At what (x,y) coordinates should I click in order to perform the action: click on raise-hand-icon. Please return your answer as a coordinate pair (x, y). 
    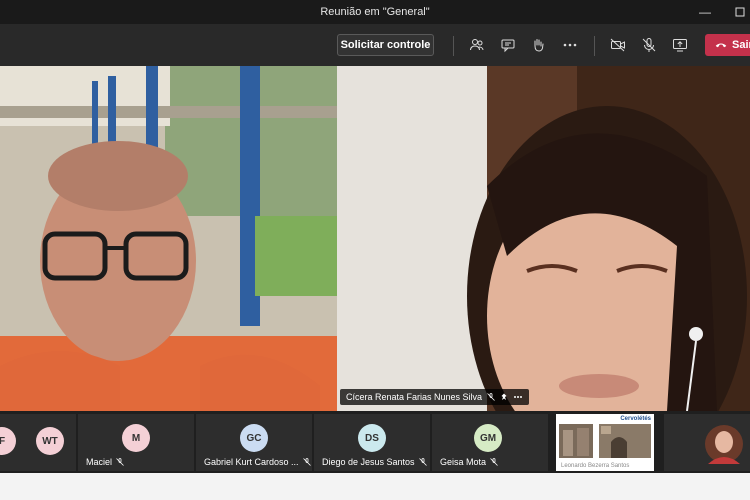
    Looking at the image, I should click on (538, 45).